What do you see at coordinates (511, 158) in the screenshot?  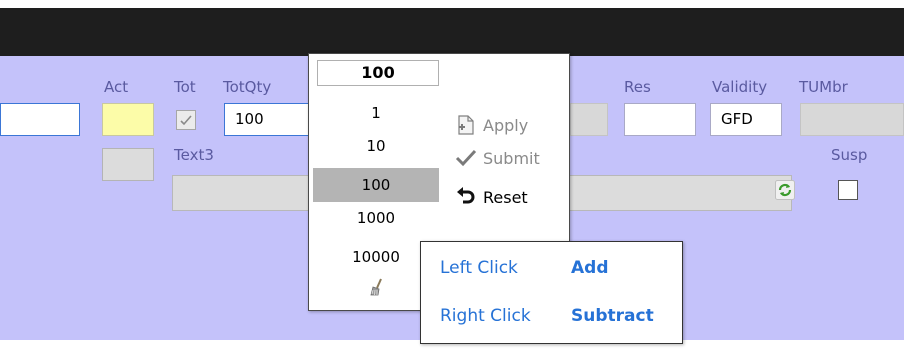 I see `submit-label: Submit` at bounding box center [511, 158].